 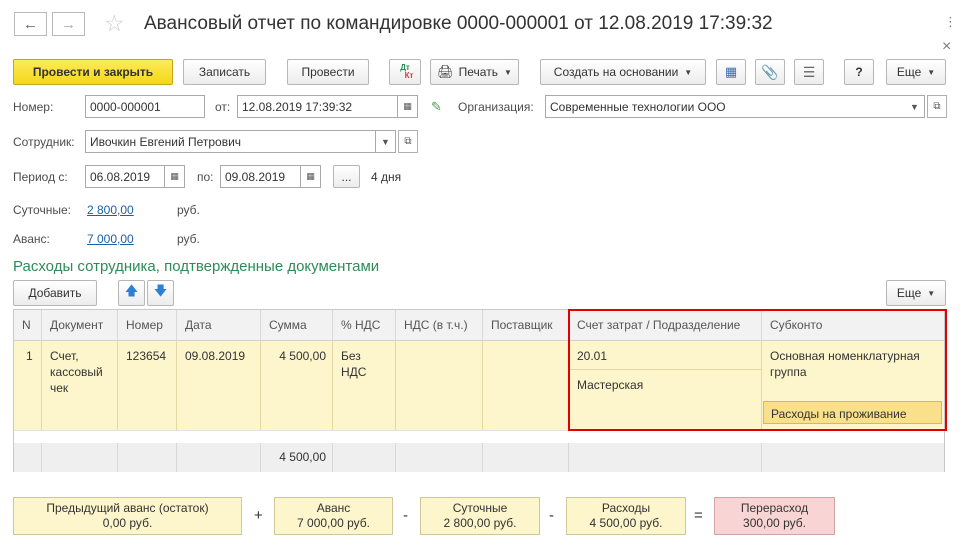 What do you see at coordinates (328, 72) in the screenshot?
I see `post-button: Провести` at bounding box center [328, 72].